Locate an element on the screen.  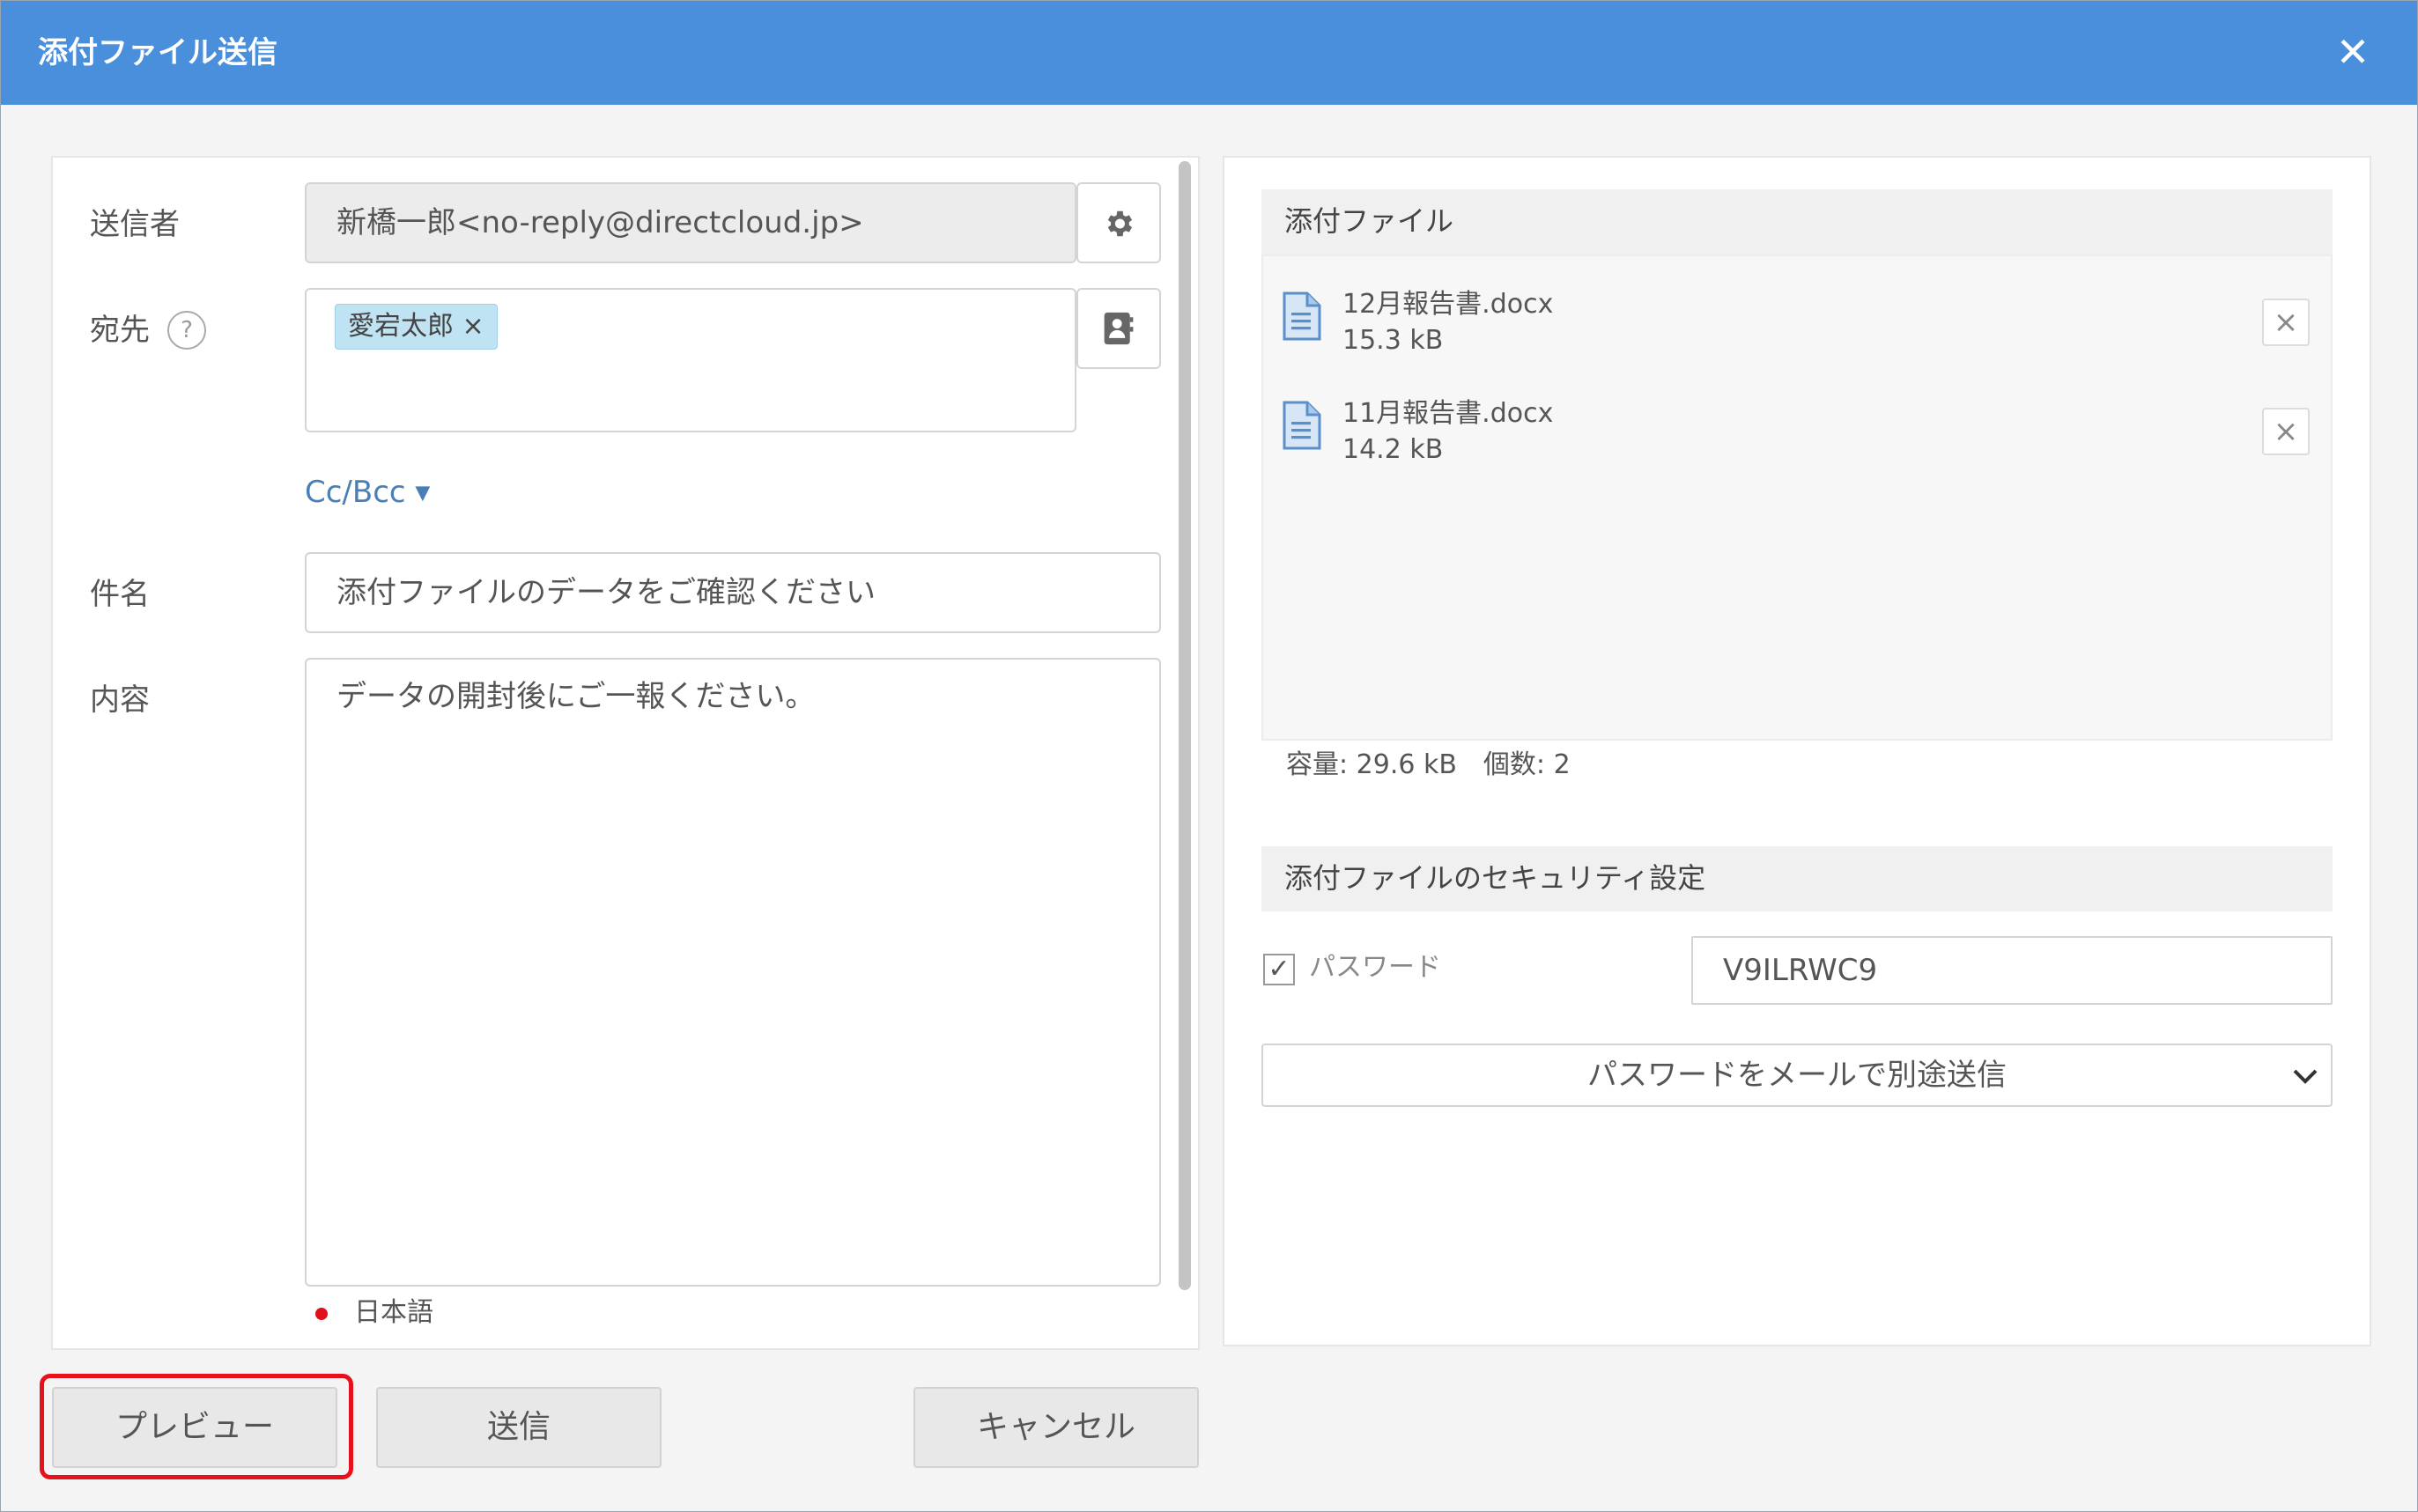
help-icon: ? is located at coordinates (186, 330).